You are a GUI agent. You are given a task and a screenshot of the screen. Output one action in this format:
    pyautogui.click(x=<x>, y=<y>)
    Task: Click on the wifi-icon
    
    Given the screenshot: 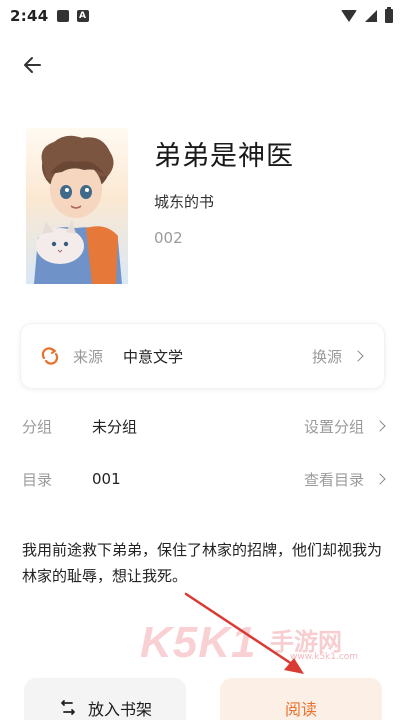 What is the action you would take?
    pyautogui.click(x=349, y=16)
    